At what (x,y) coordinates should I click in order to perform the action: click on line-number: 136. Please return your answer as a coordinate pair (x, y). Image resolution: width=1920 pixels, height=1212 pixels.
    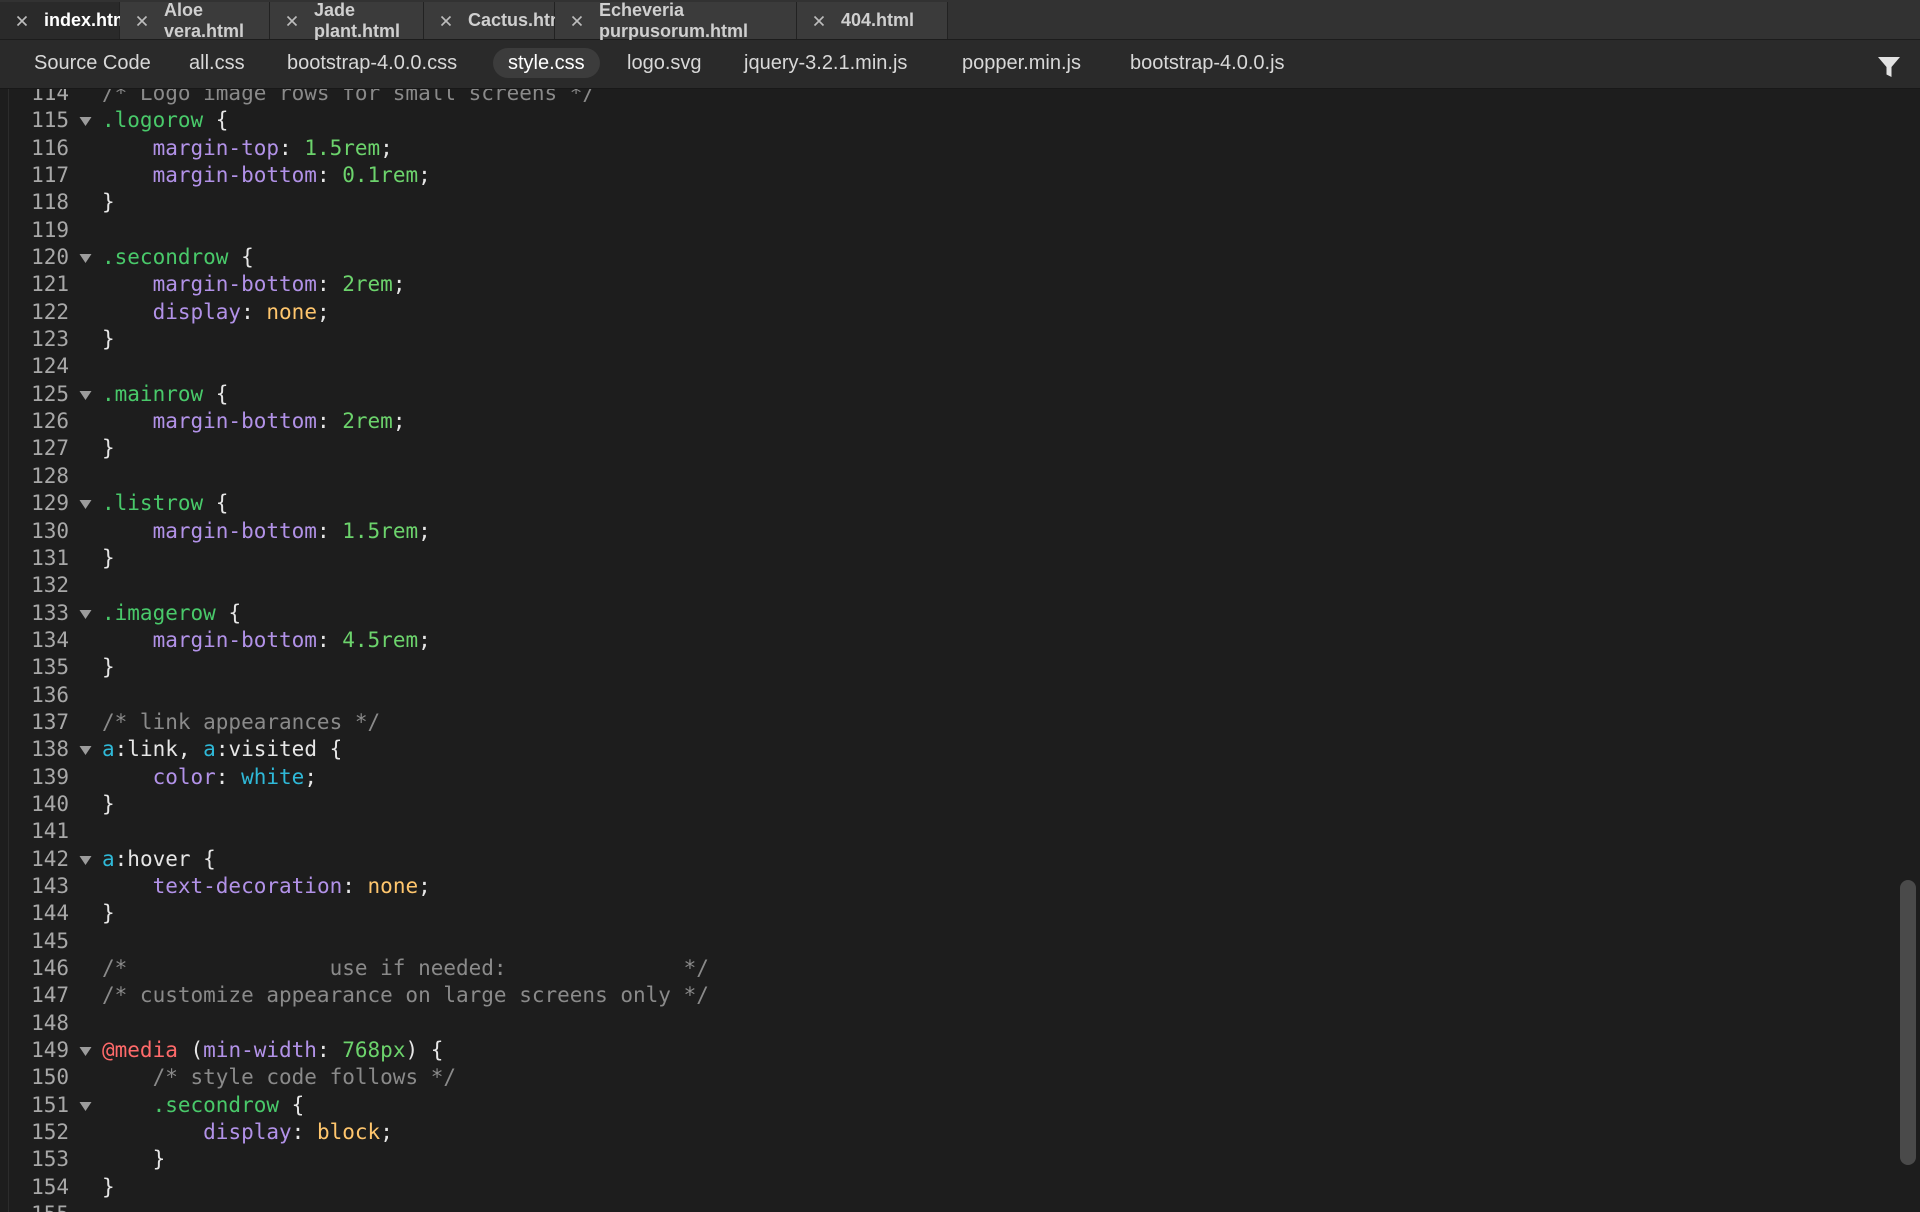
    Looking at the image, I should click on (50, 694).